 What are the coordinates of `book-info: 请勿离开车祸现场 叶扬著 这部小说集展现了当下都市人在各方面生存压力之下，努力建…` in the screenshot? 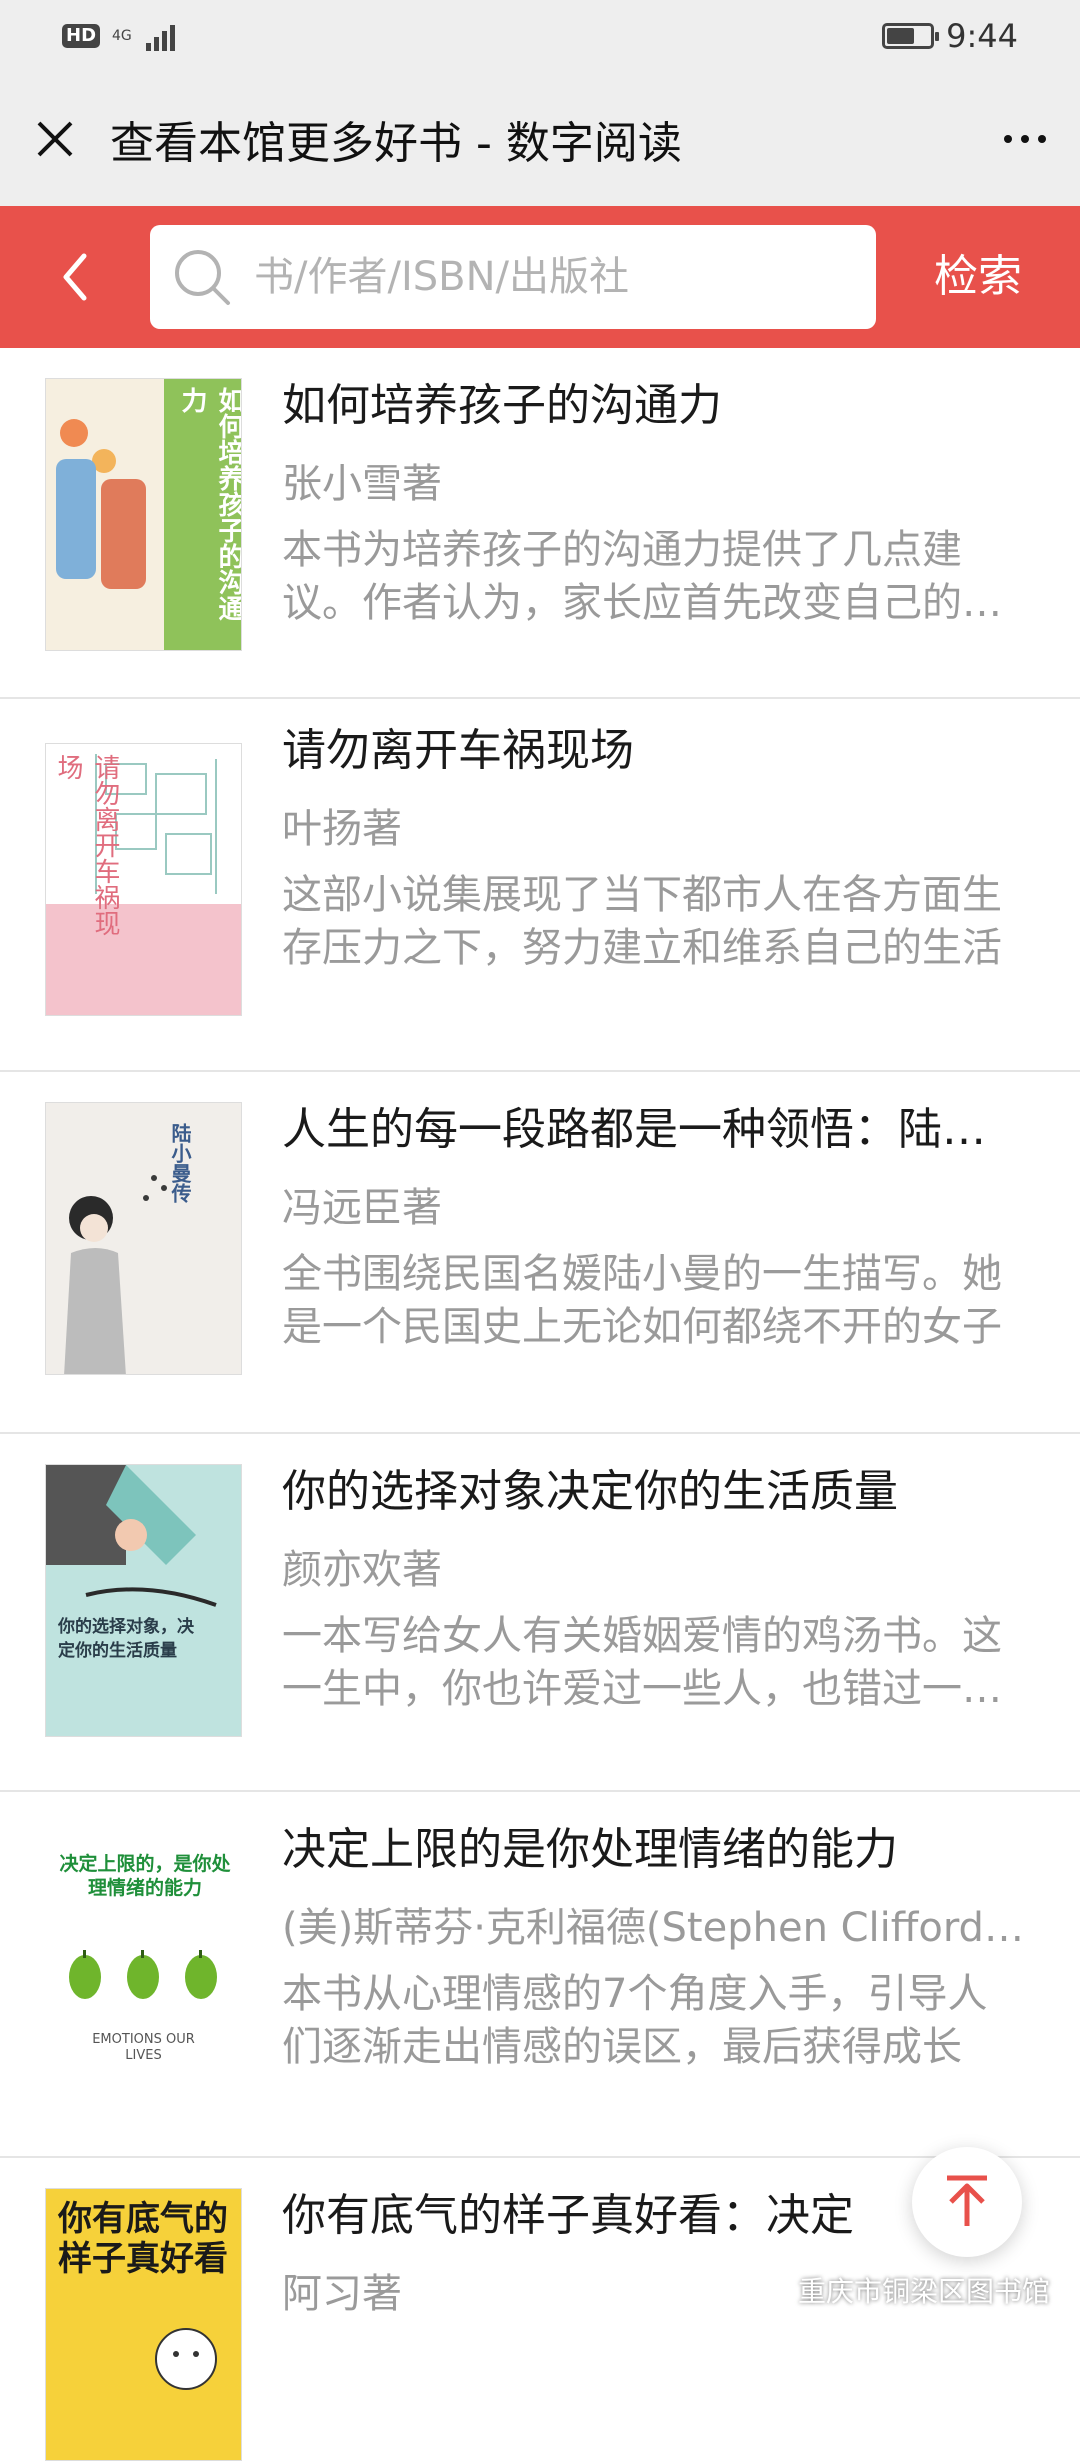 It's located at (681, 884).